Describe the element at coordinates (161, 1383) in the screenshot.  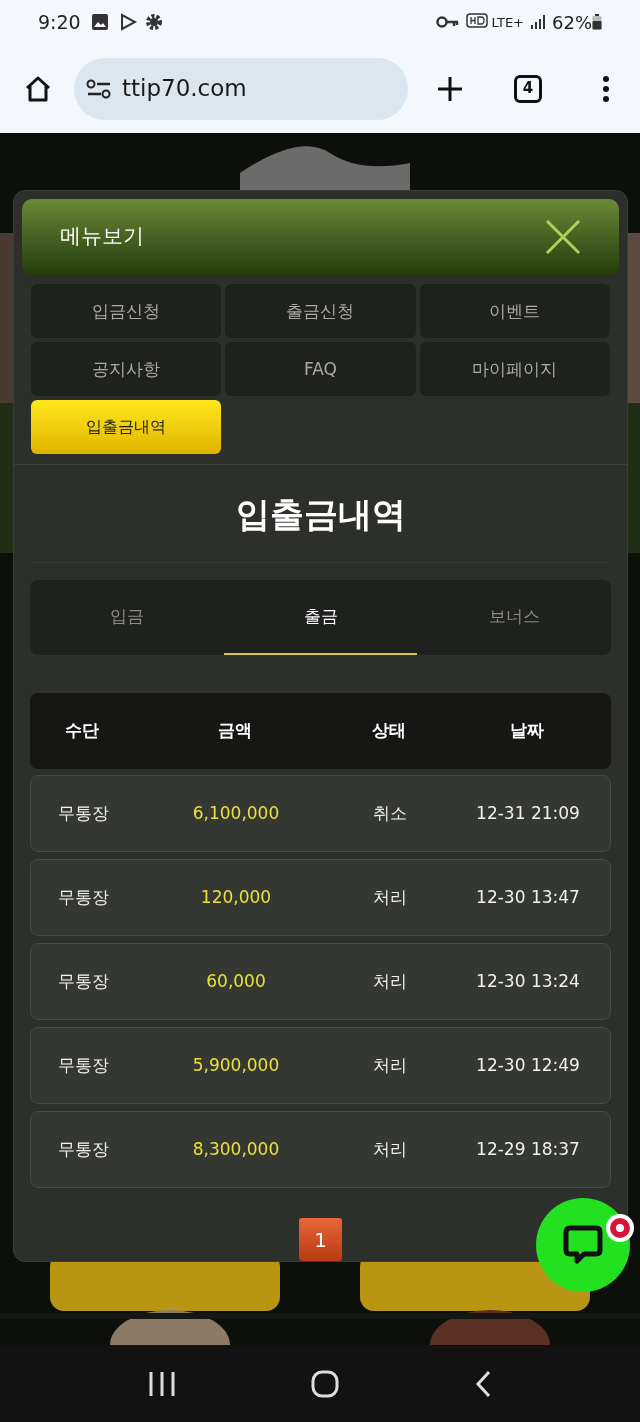
I see `recent-apps-icon` at that location.